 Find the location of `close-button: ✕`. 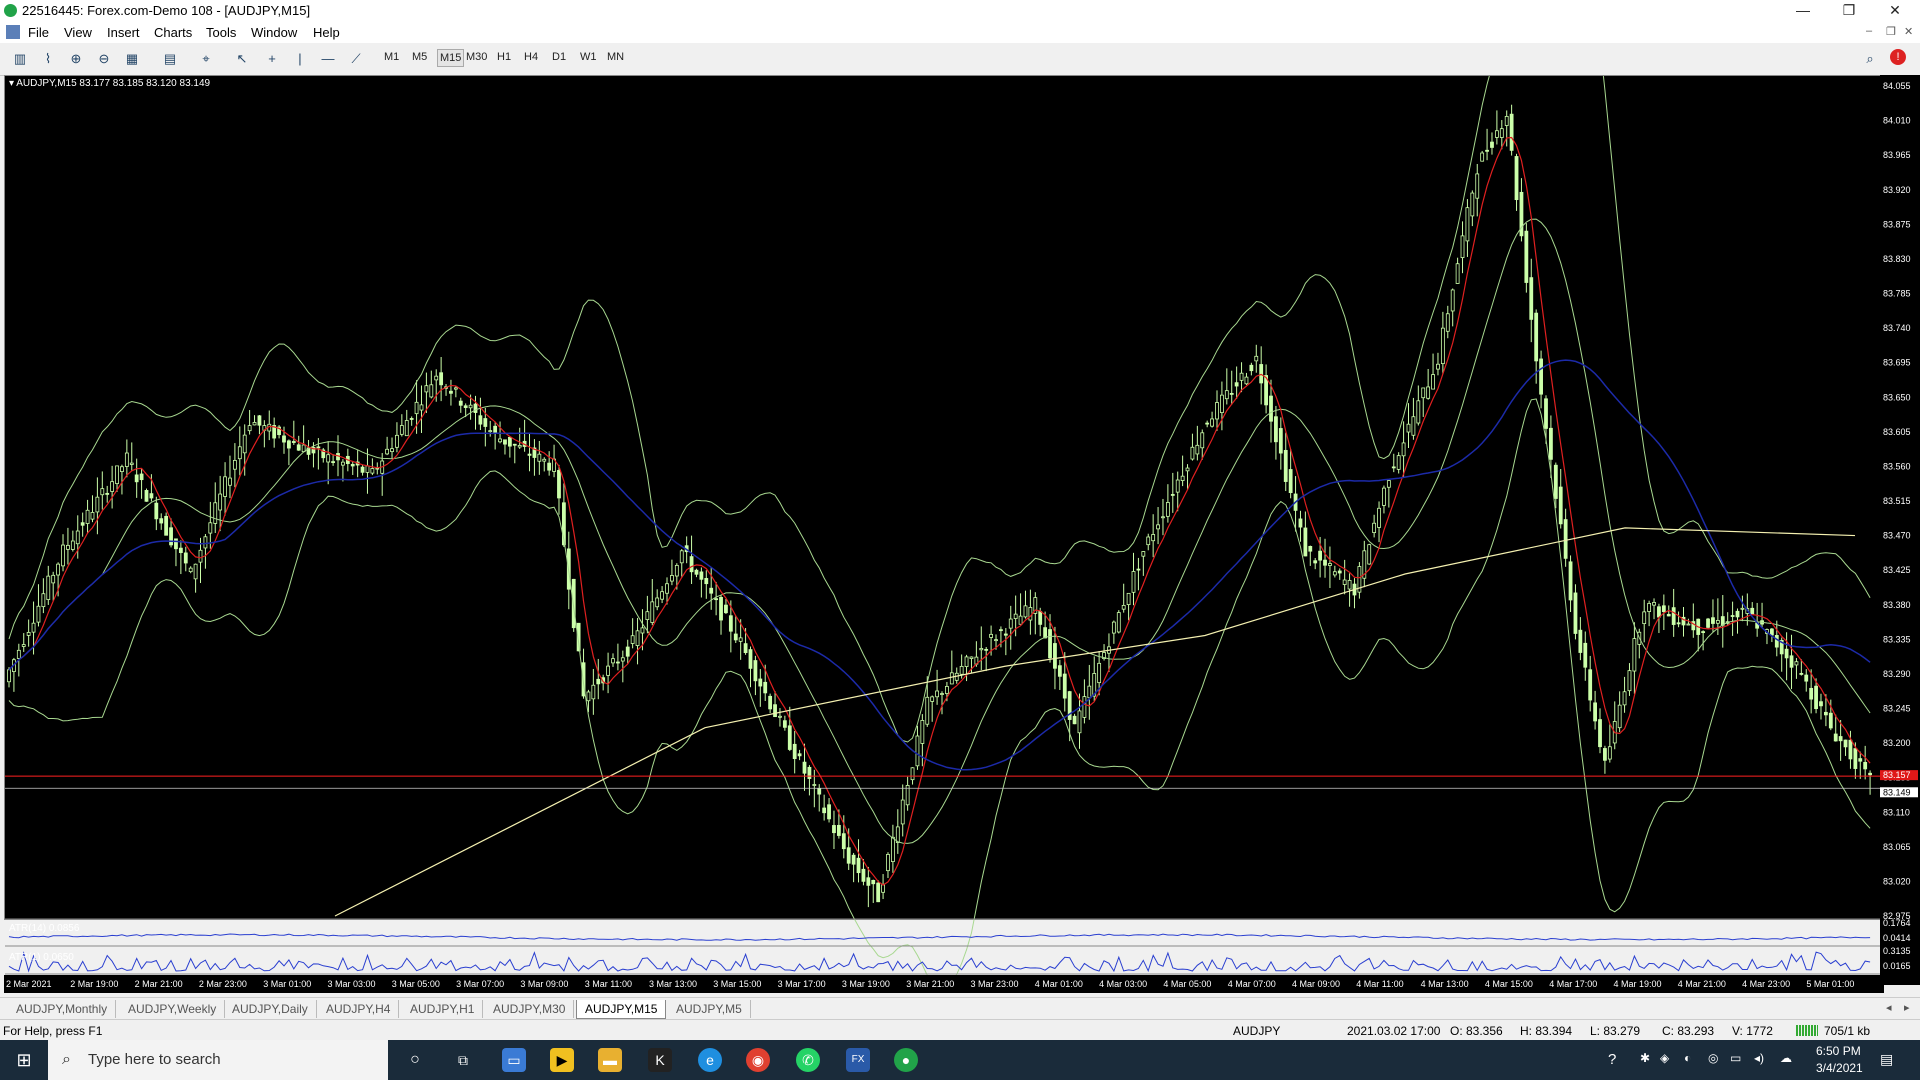

close-button: ✕ is located at coordinates (1895, 11).